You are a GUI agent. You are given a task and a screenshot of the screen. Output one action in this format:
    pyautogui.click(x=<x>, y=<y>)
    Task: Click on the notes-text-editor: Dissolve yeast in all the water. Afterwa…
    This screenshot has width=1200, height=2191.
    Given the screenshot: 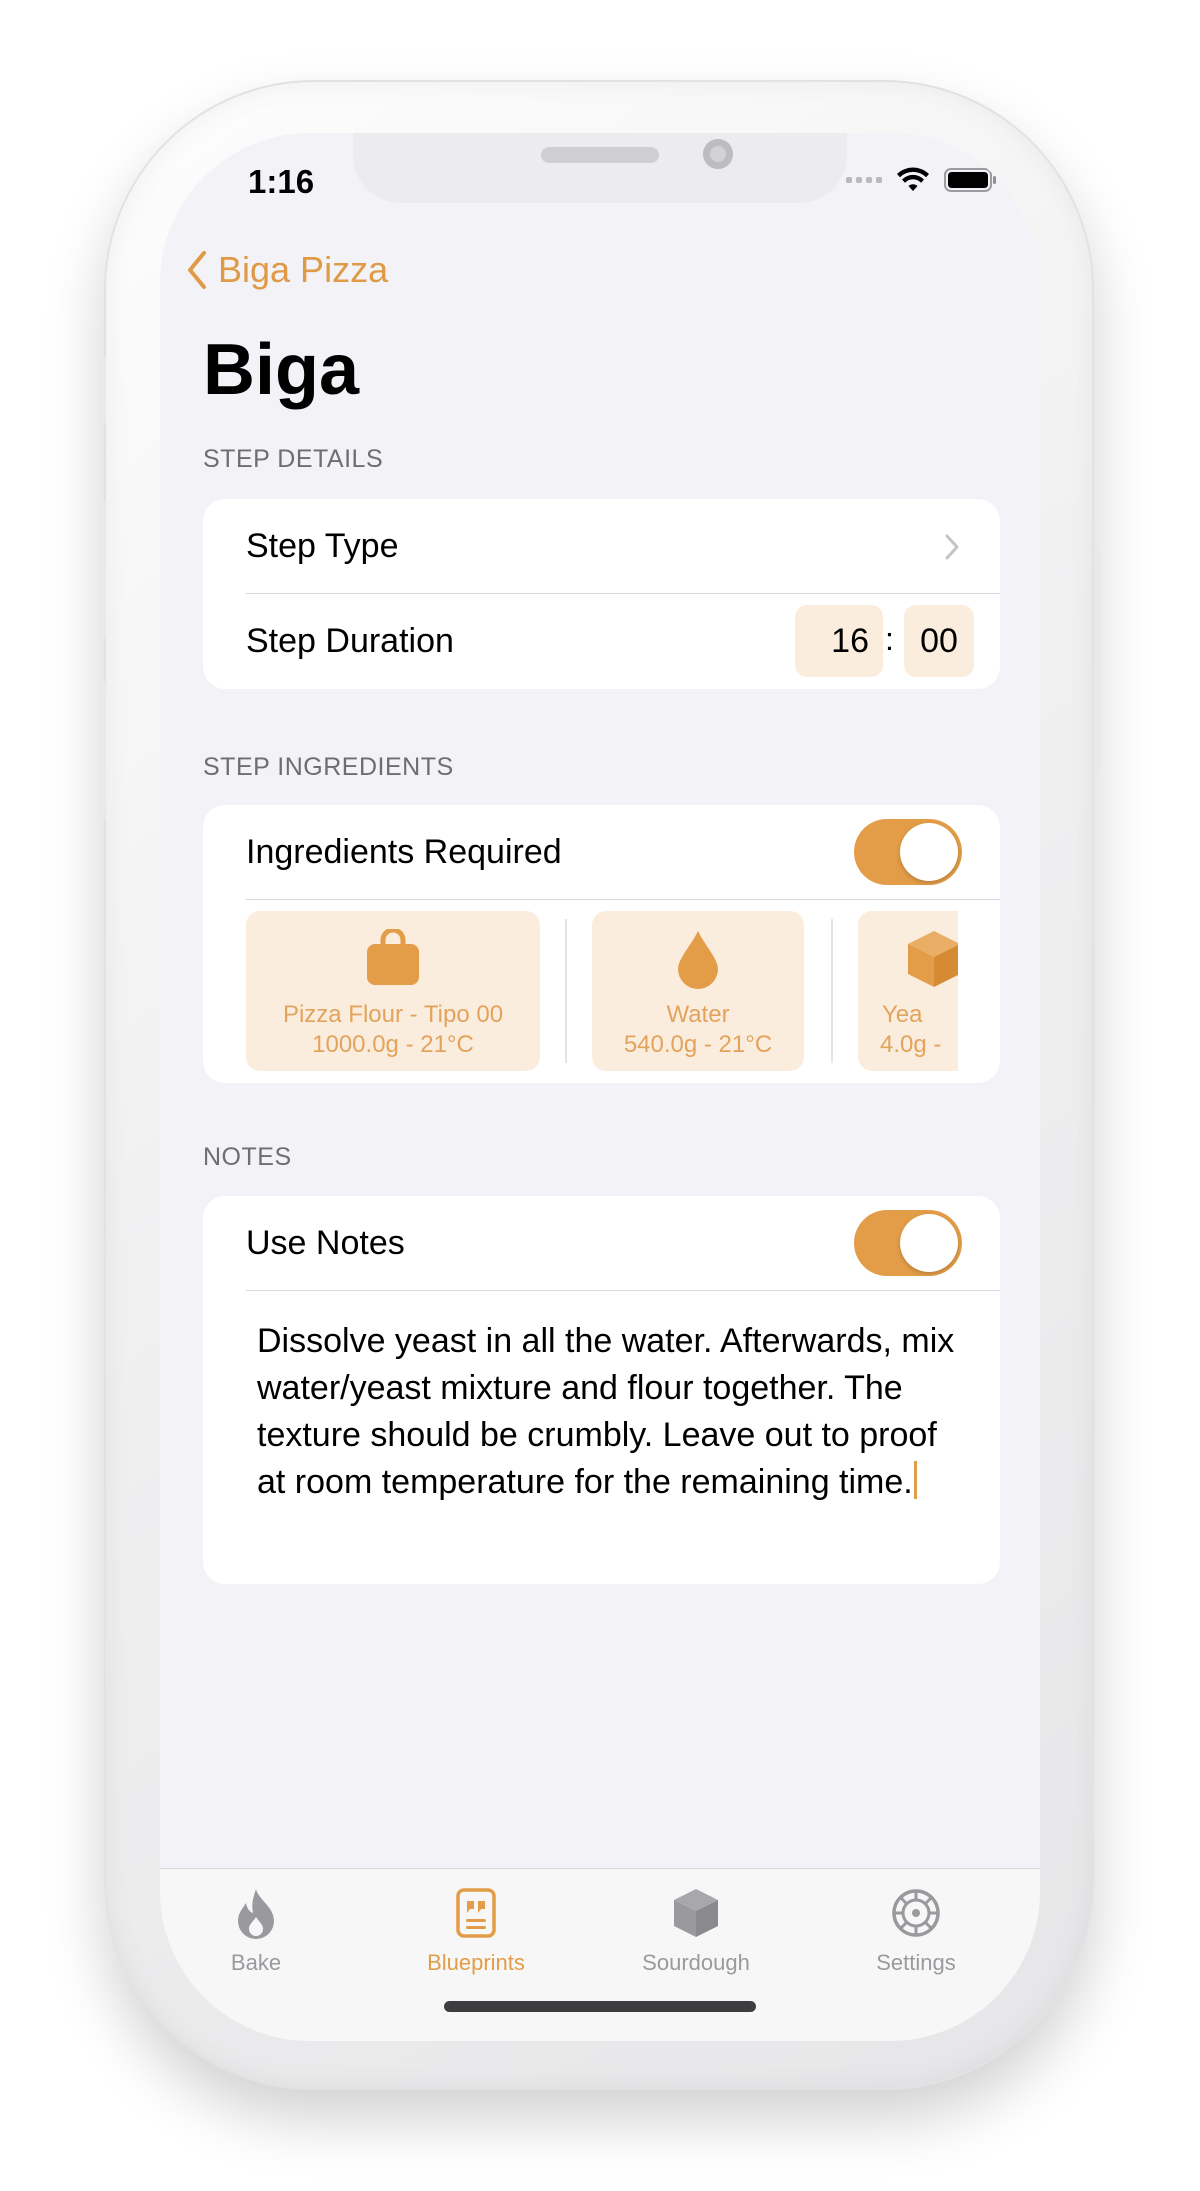 What is the action you would take?
    pyautogui.click(x=612, y=1412)
    